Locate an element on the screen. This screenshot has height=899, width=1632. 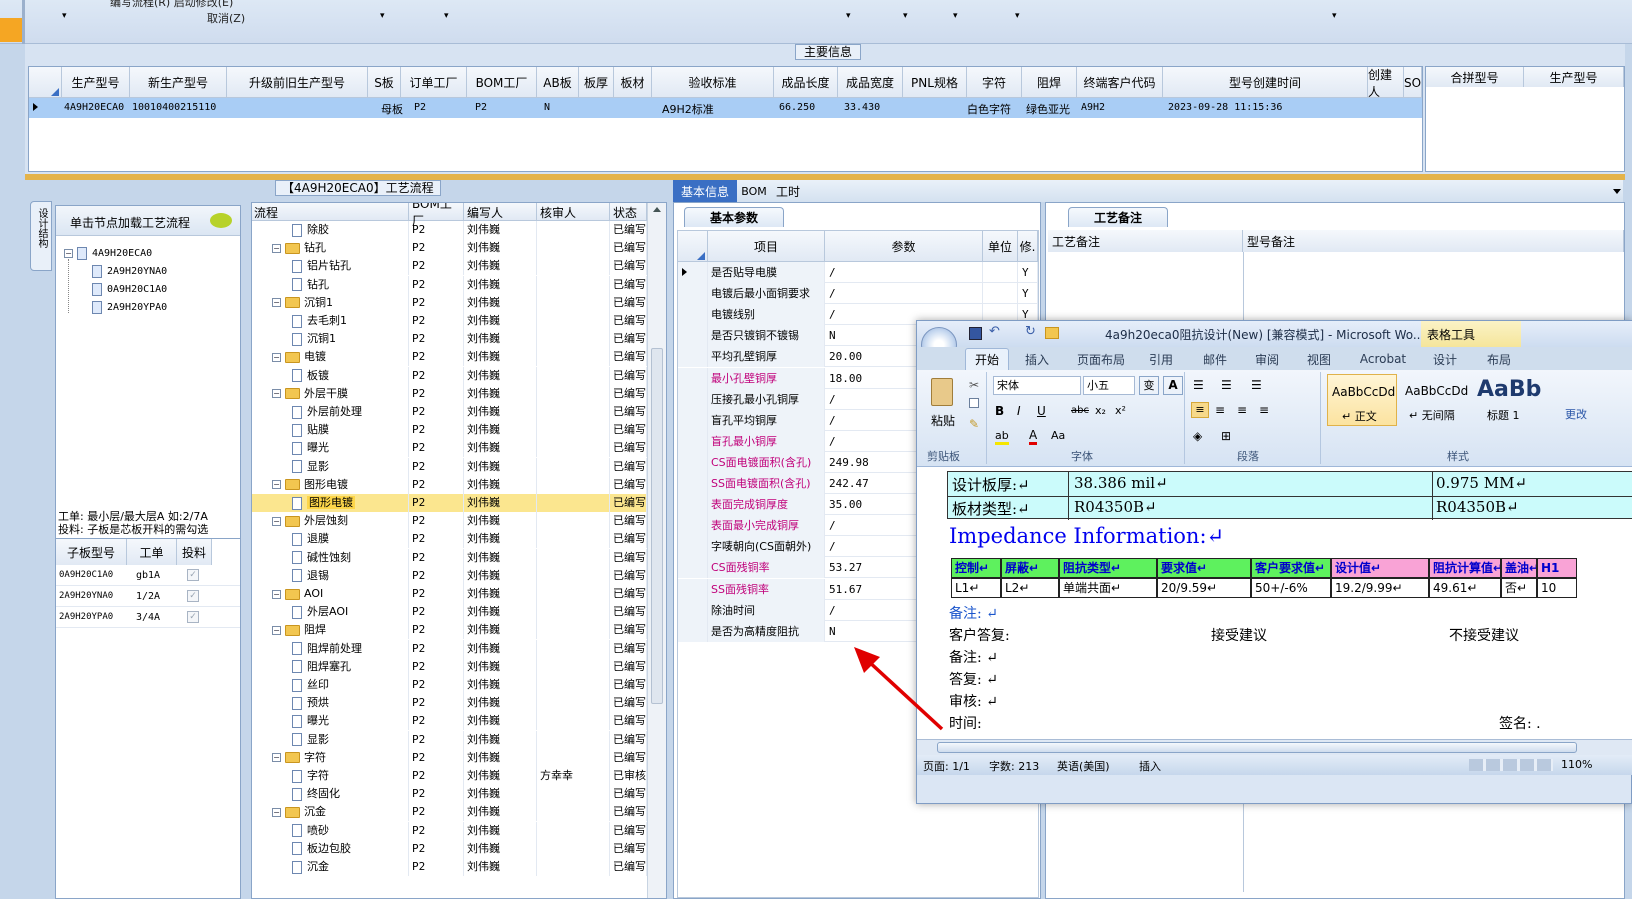
cell-process: − 电镀 is located at coordinates (330, 357).